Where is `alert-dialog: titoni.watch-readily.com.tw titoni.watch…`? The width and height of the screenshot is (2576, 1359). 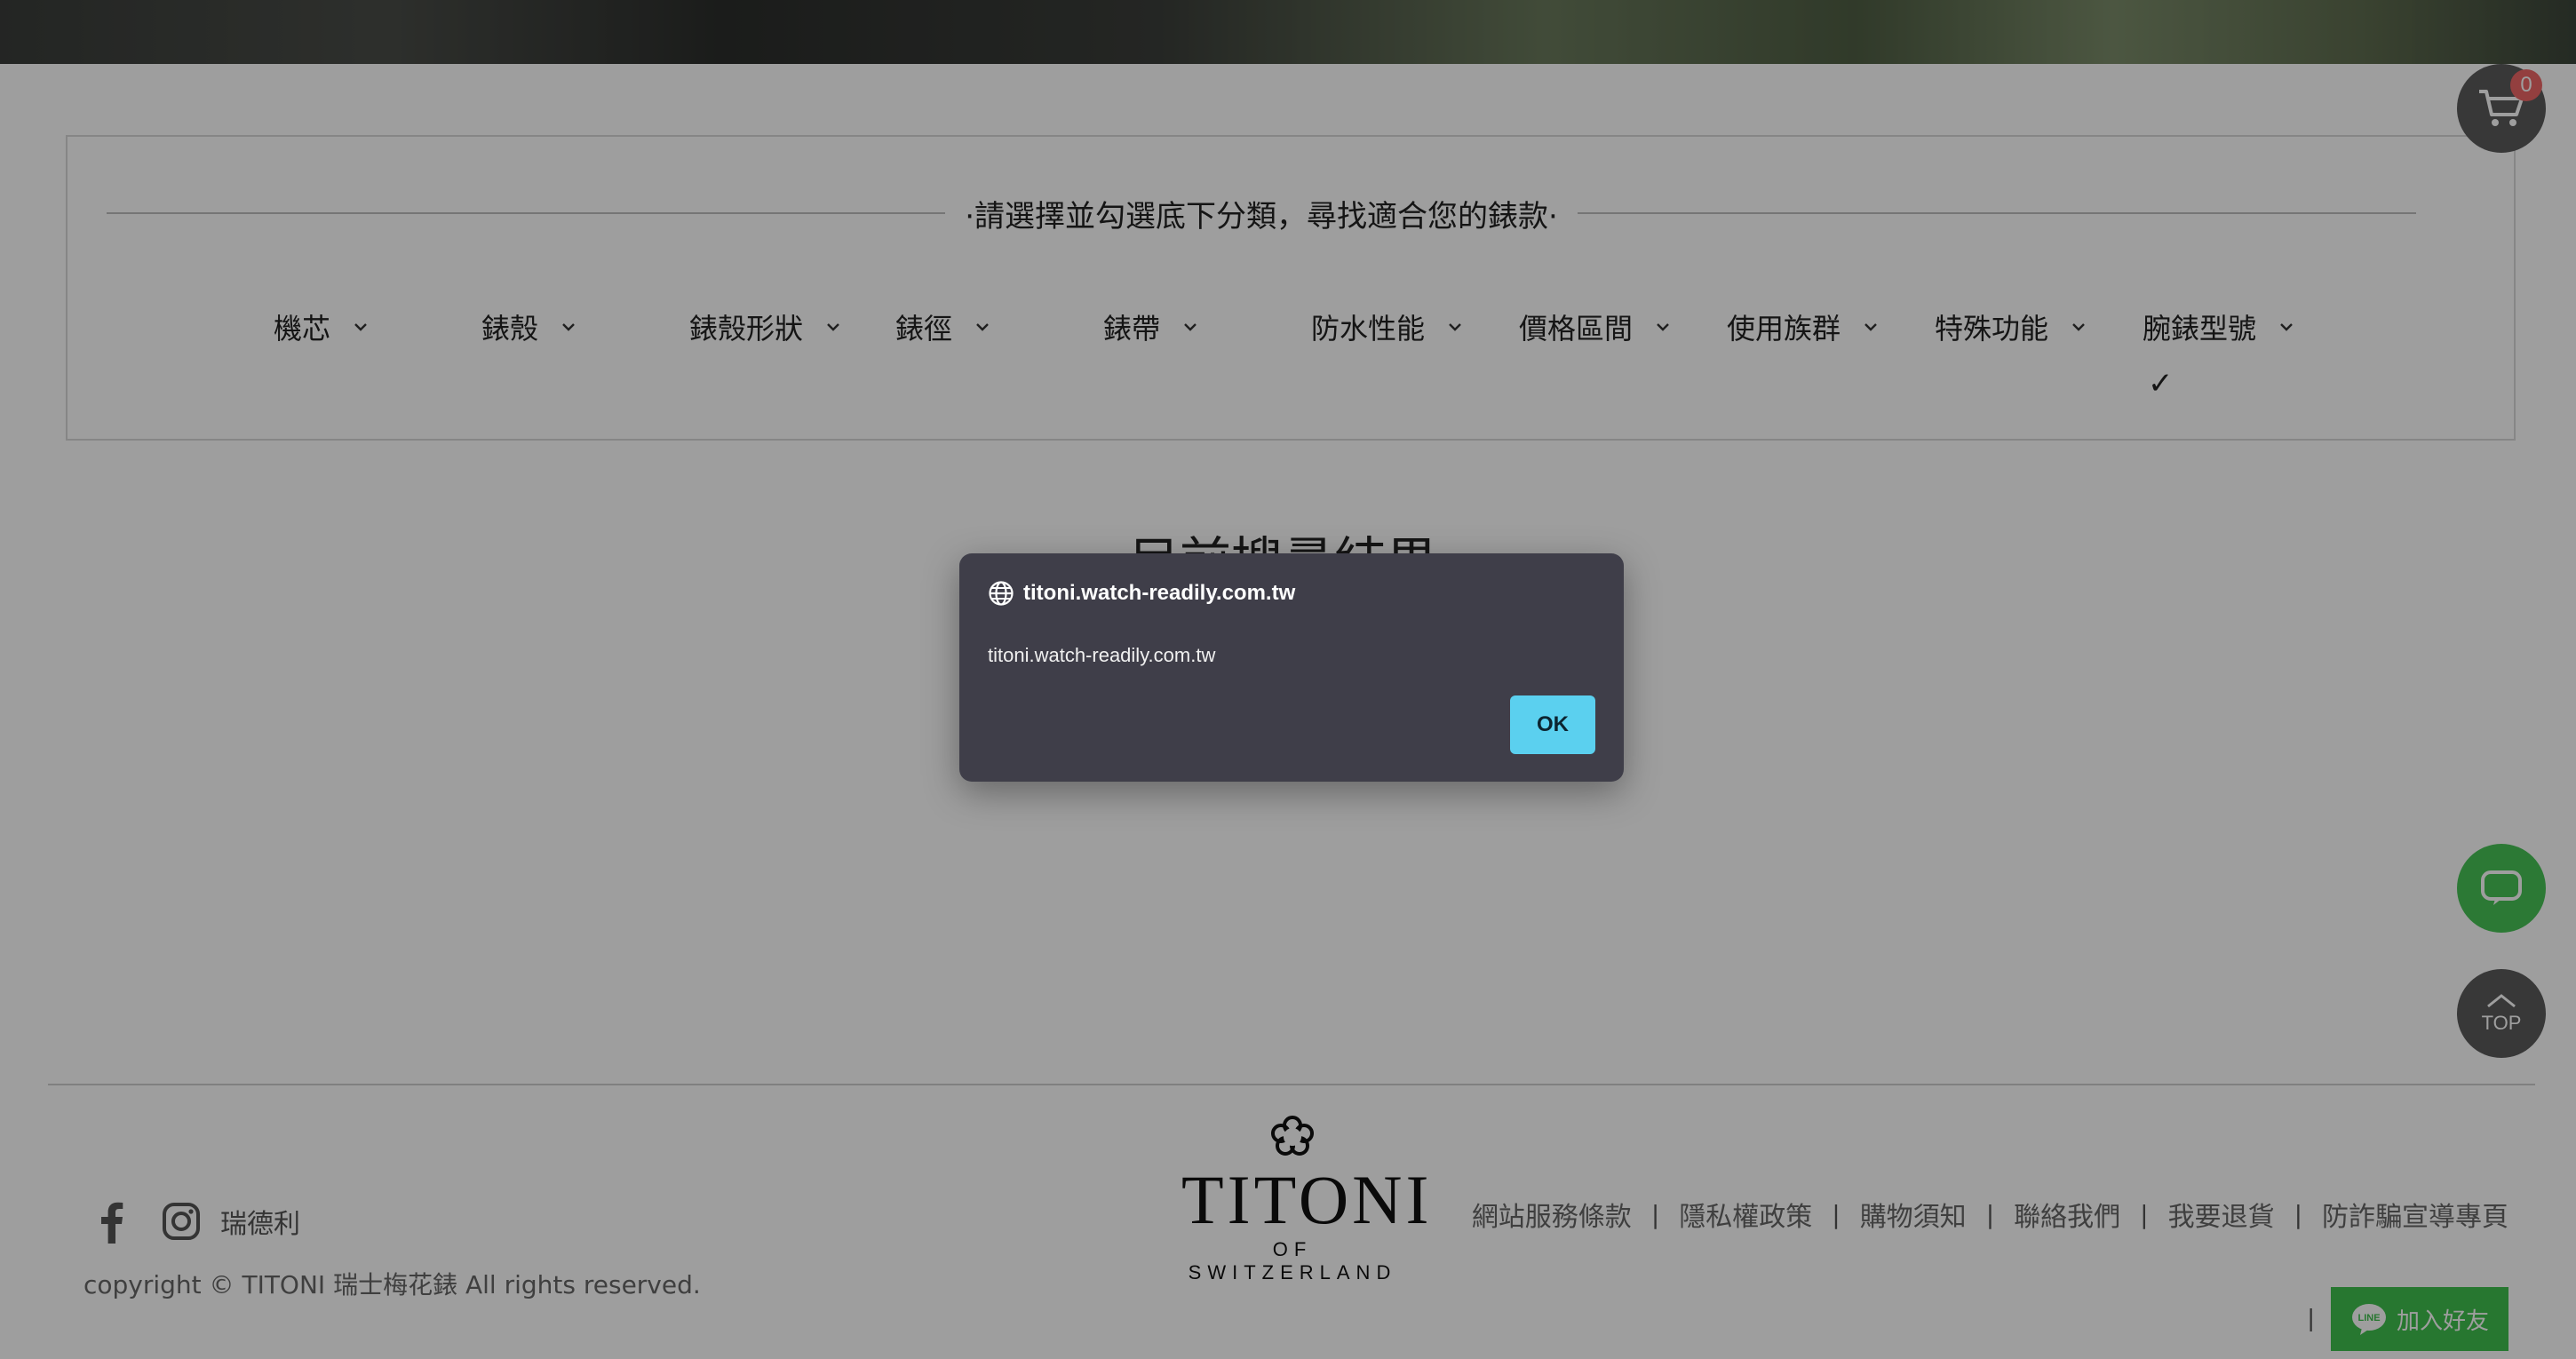
alert-dialog: titoni.watch-readily.com.tw titoni.watch… is located at coordinates (1291, 667).